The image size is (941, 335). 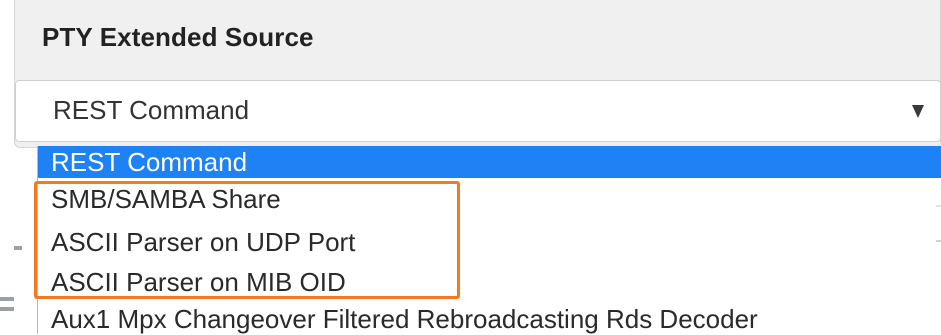 I want to click on panel-title: PTY Extended Source, so click(x=178, y=37).